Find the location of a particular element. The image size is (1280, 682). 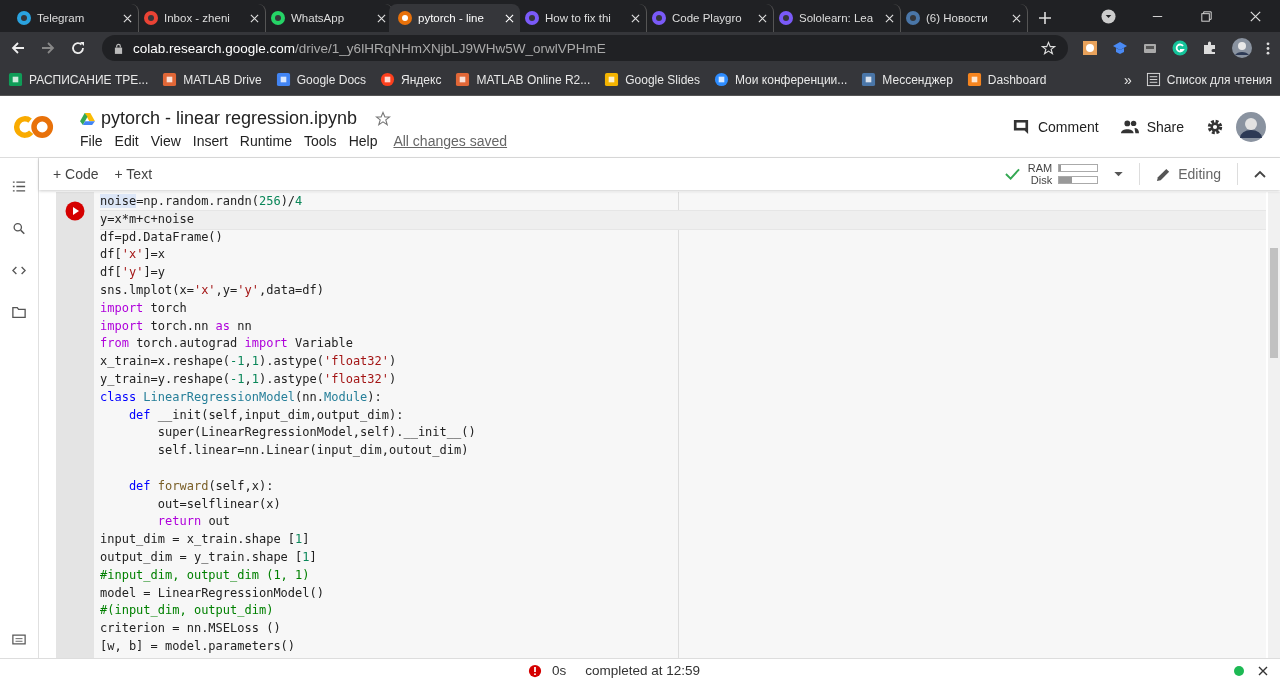

reading-list-icon is located at coordinates (1153, 79).